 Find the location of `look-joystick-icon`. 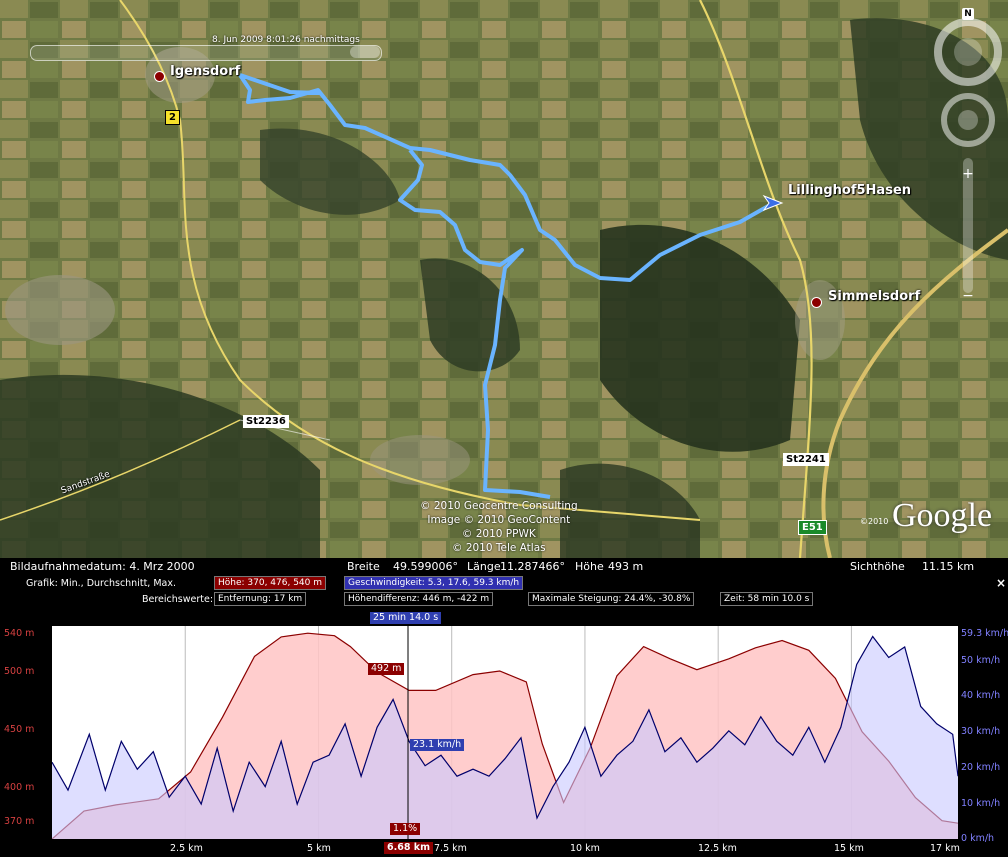

look-joystick-icon is located at coordinates (968, 52).